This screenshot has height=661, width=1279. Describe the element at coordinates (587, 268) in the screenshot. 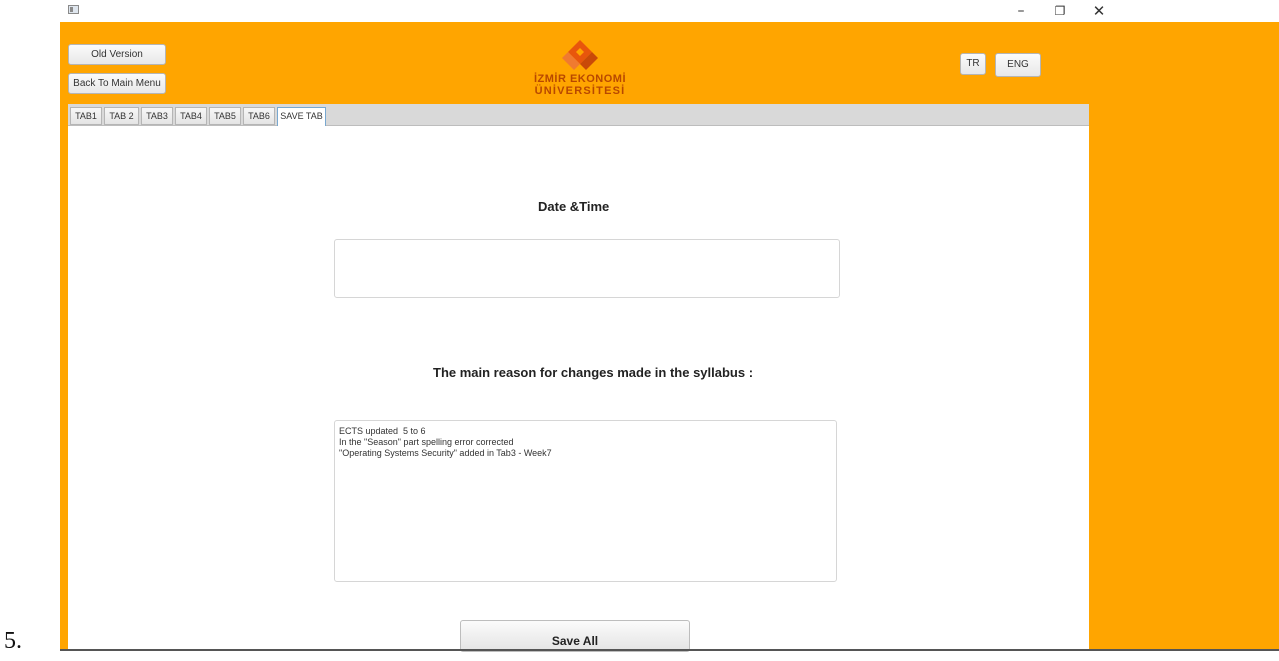

I see `date-time-field` at that location.